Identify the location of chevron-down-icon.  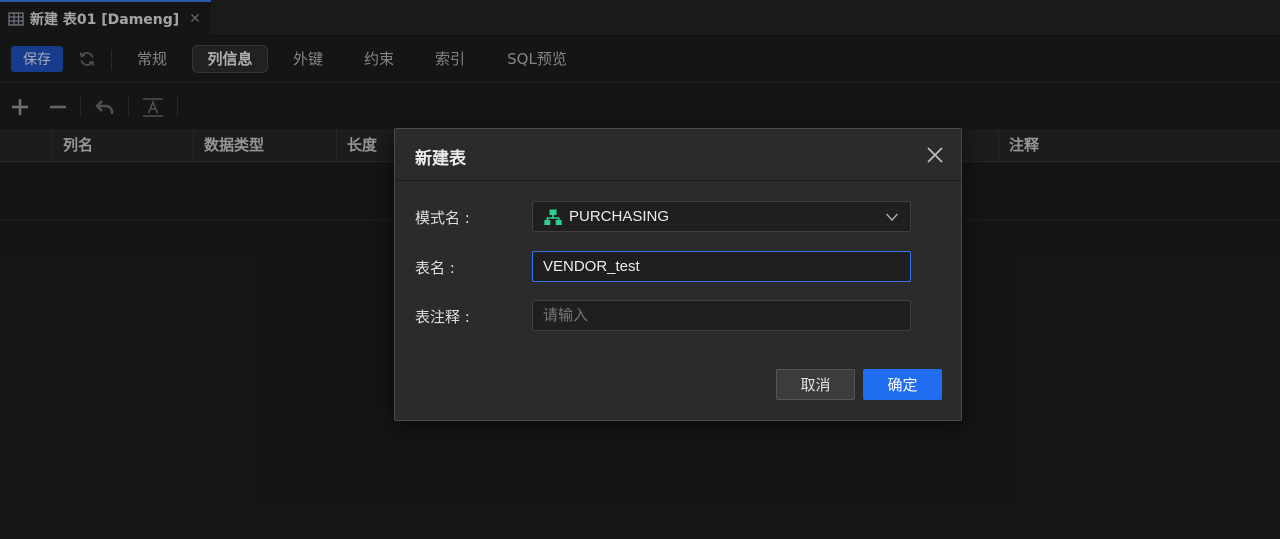
(892, 217).